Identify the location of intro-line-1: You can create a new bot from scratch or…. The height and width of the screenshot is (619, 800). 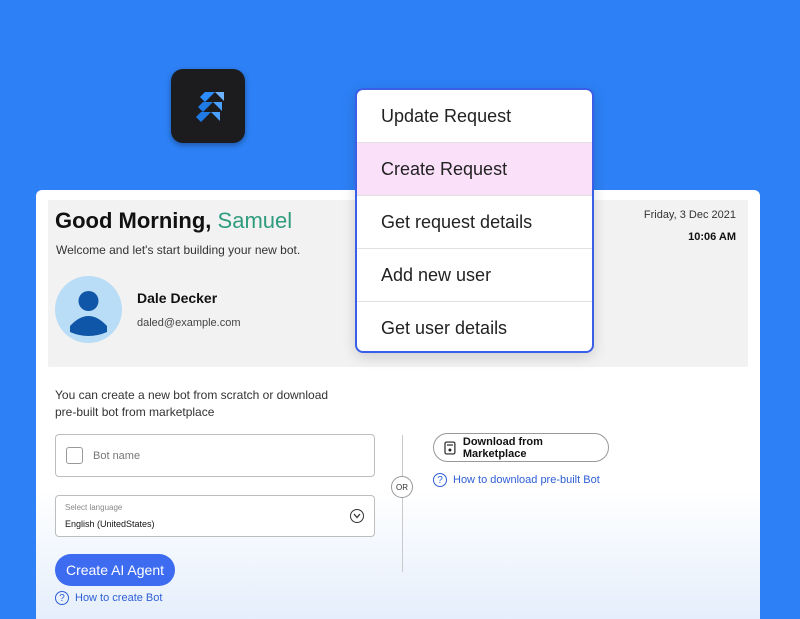
(192, 395).